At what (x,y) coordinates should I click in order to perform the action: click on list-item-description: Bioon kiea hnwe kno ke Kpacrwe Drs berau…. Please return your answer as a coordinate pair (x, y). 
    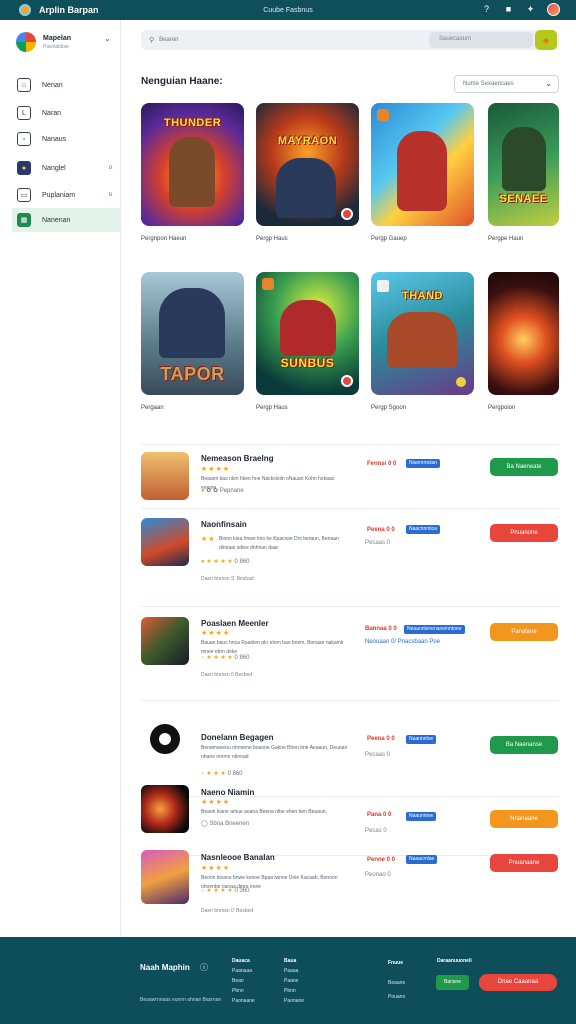
    Looking at the image, I should click on (279, 543).